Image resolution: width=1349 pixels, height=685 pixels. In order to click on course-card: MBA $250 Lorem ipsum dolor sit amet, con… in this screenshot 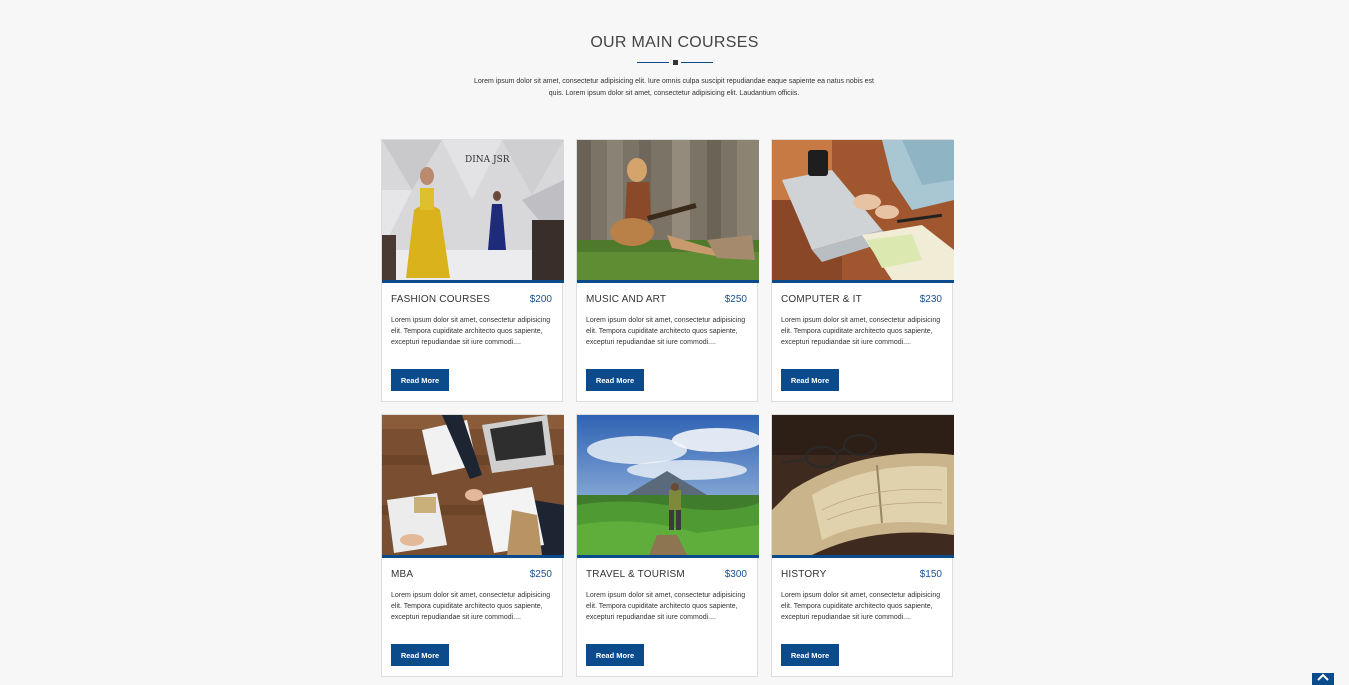, I will do `click(472, 545)`.